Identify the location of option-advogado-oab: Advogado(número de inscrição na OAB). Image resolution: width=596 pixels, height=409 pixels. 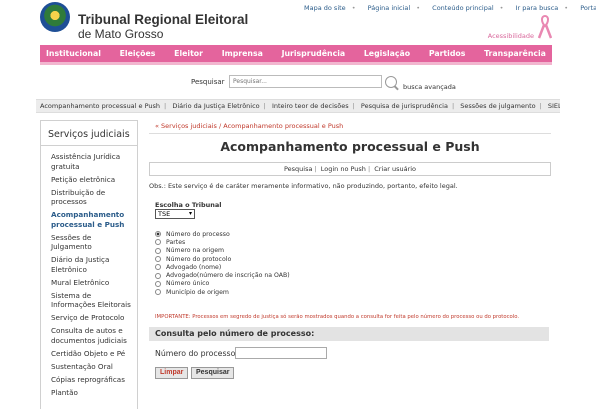
(222, 275).